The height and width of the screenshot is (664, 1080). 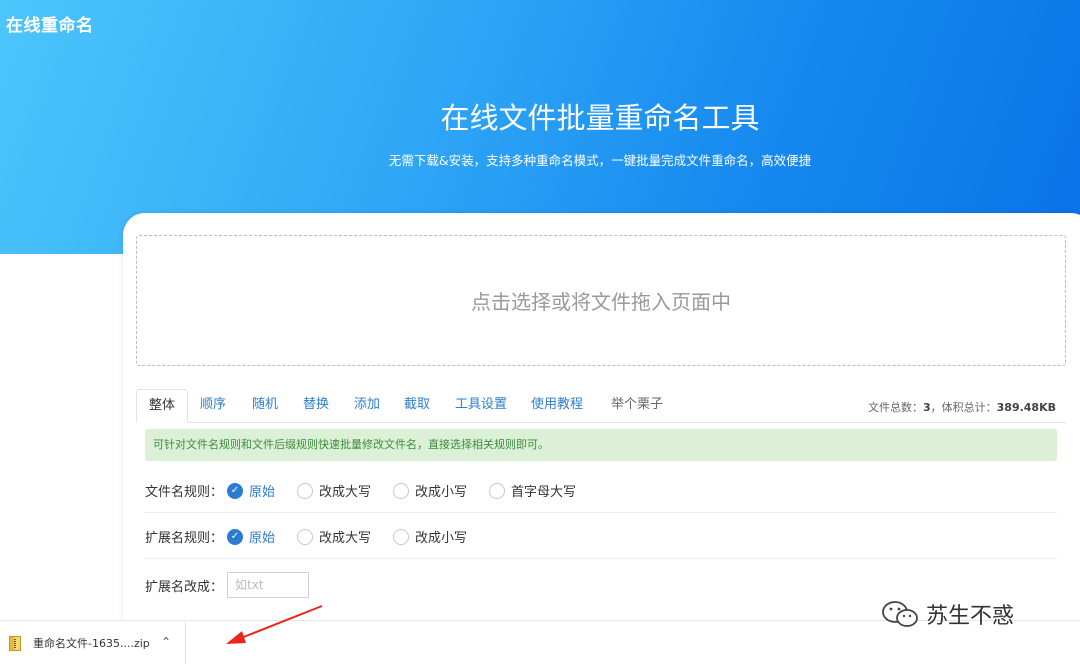 I want to click on watermark: 苏生不惑, so click(x=947, y=614).